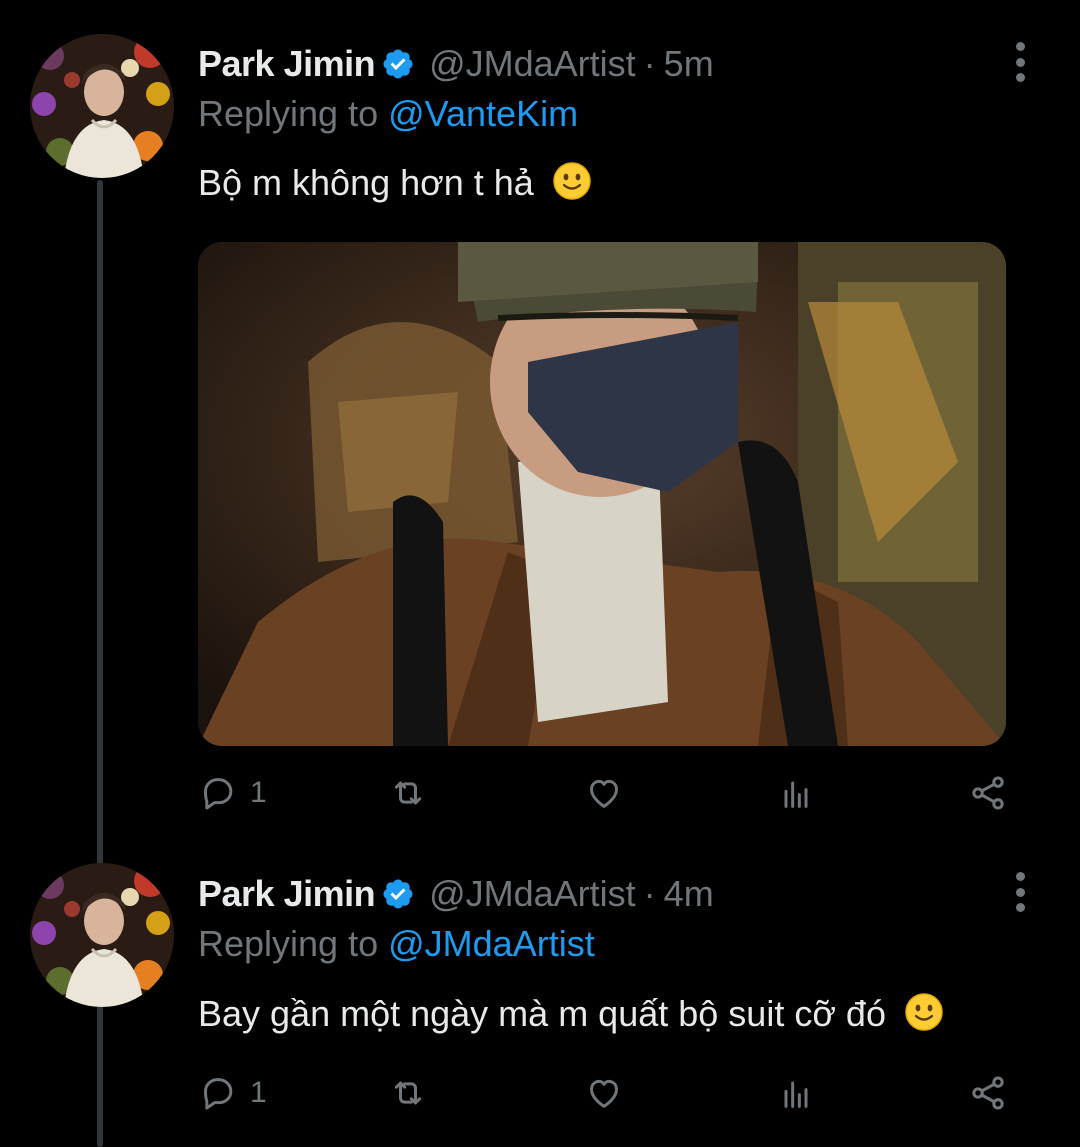  I want to click on tweet-header: Park Jimin @JMdaArtist · 4m, so click(456, 894).